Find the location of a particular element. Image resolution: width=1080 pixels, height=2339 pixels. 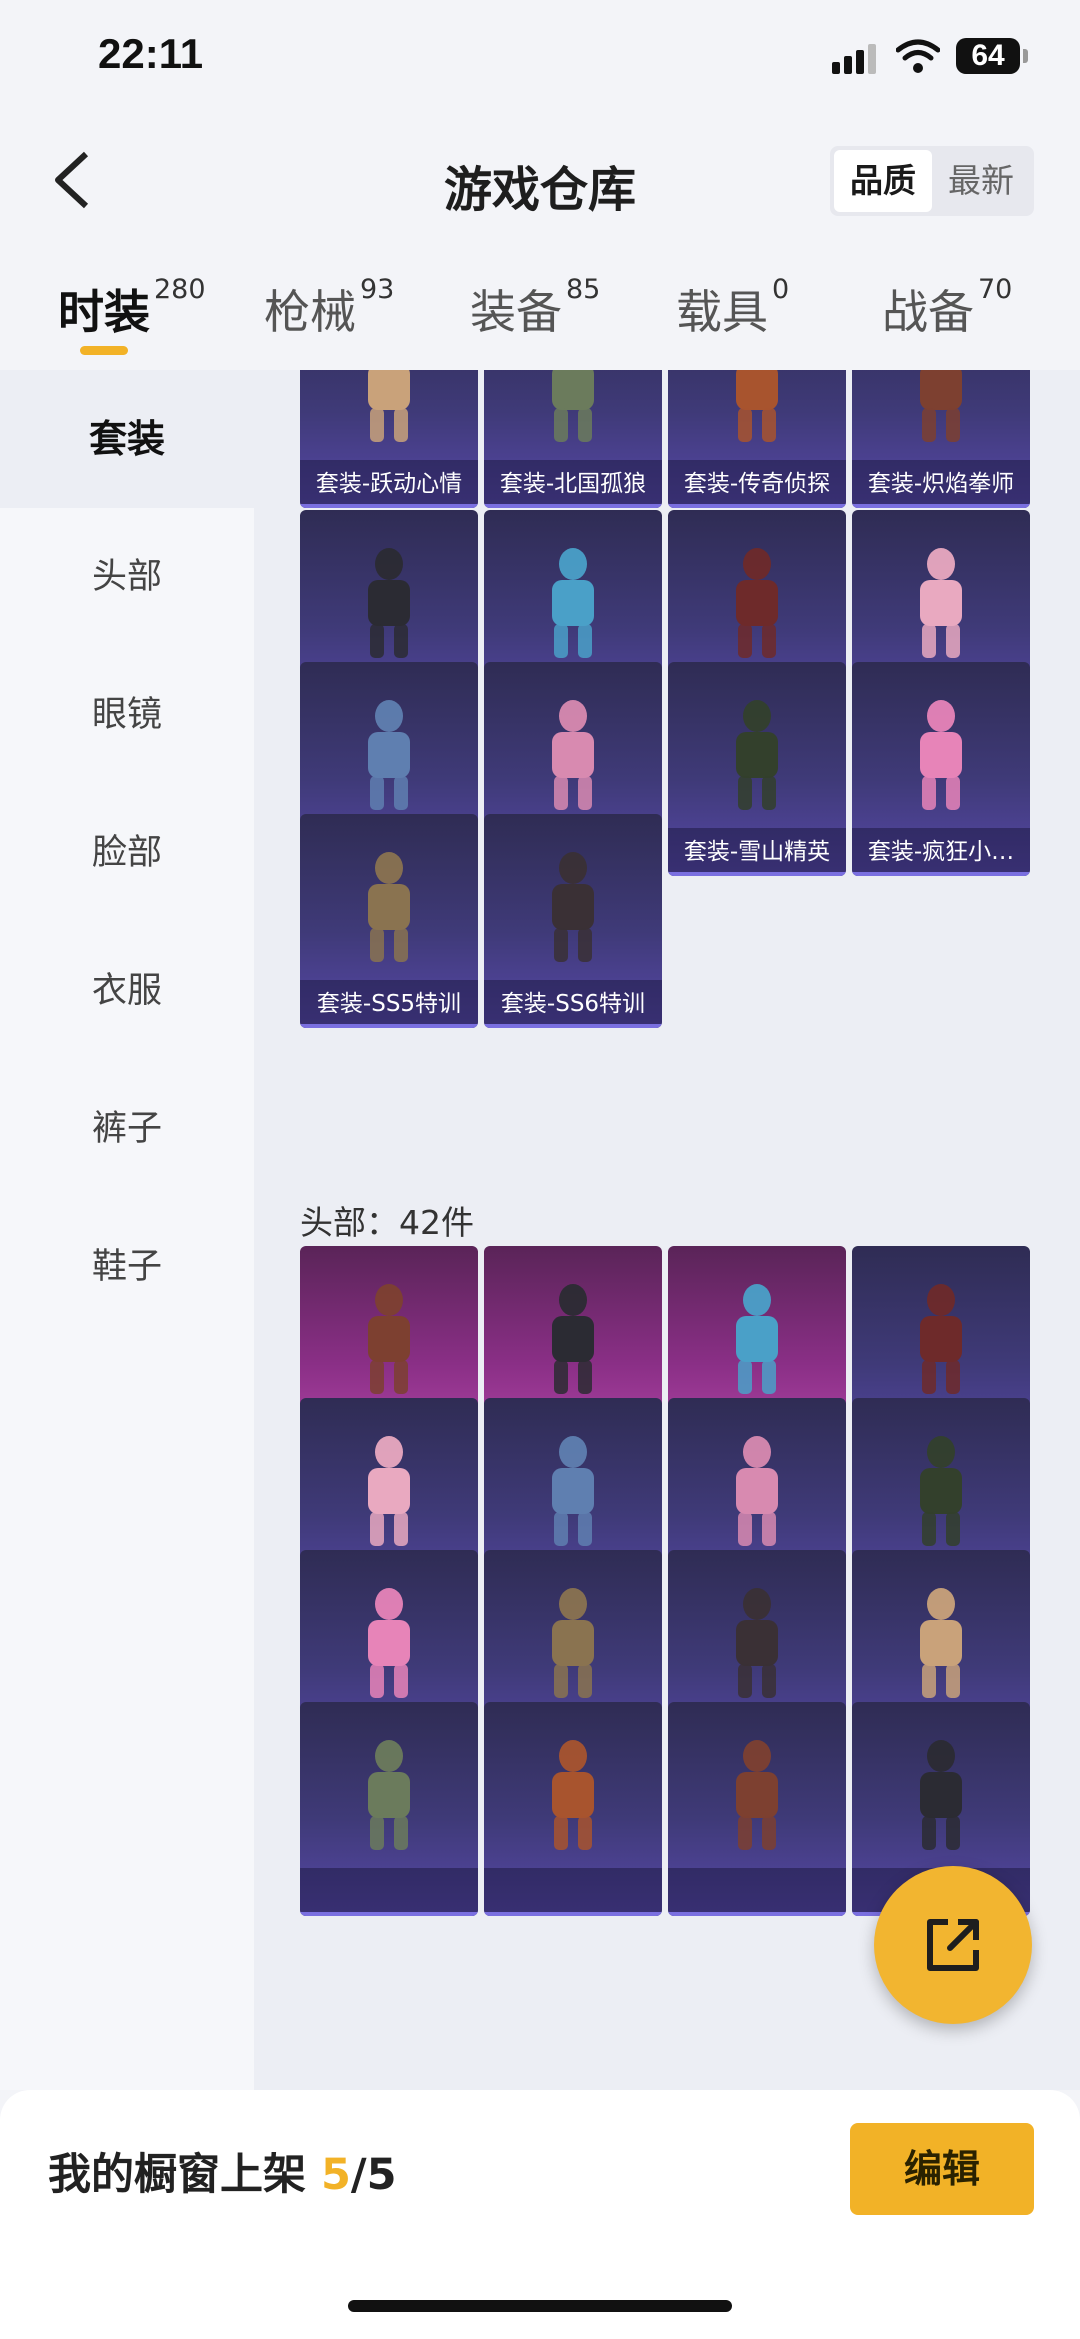

share-button is located at coordinates (953, 1945).